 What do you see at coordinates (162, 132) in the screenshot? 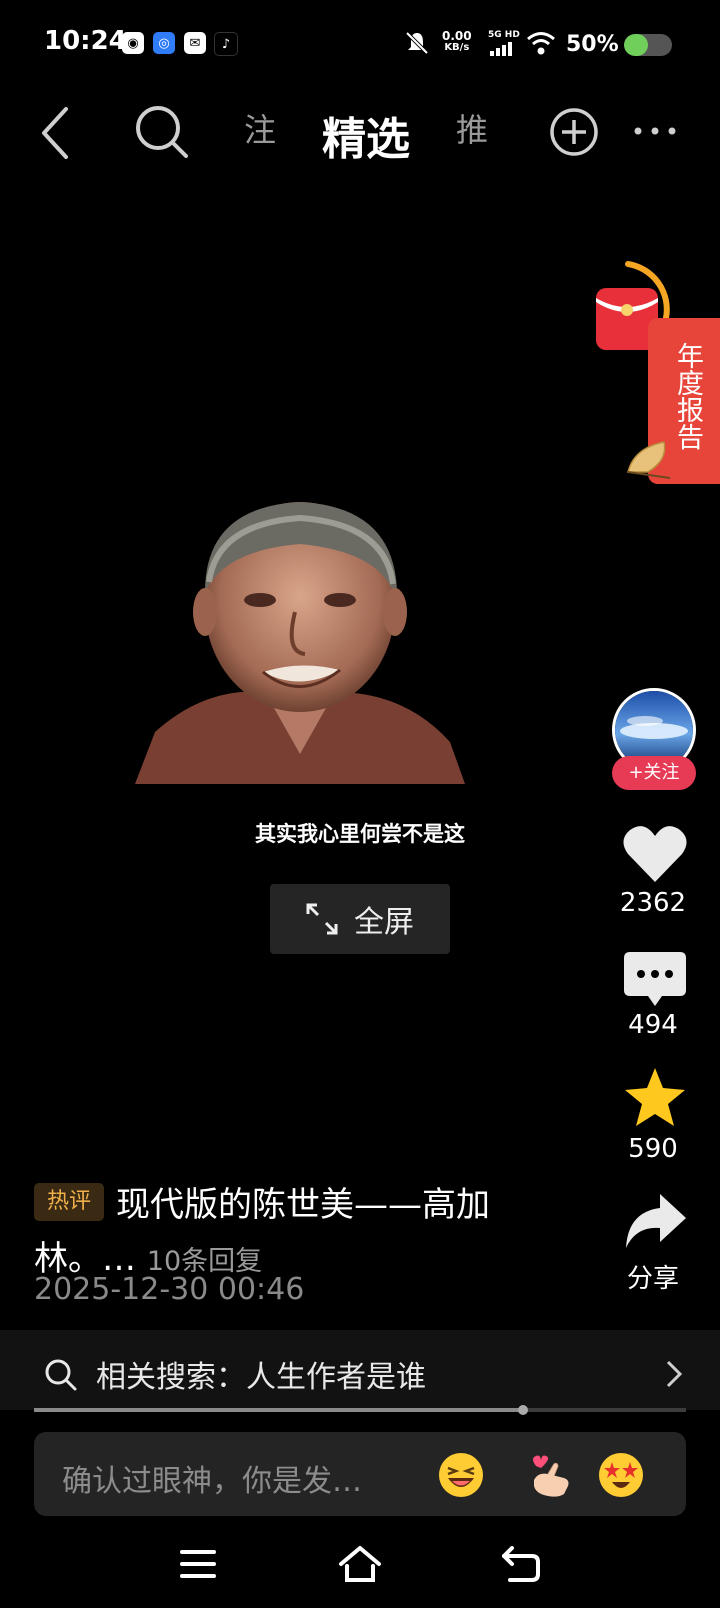
I see `search-icon` at bounding box center [162, 132].